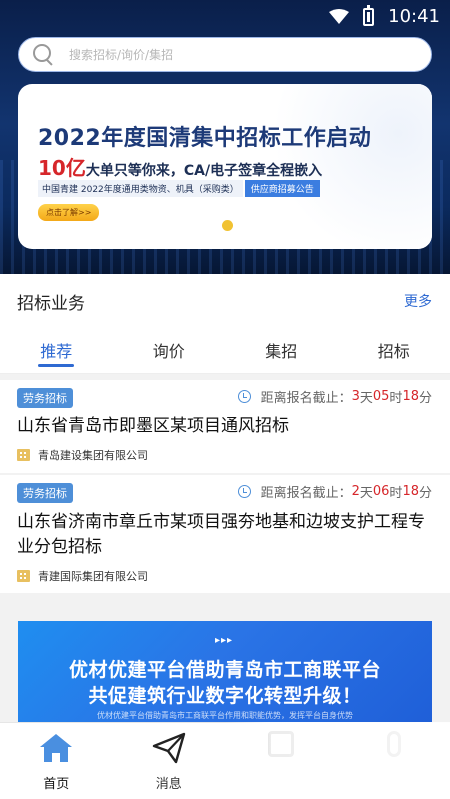 The image size is (450, 799). I want to click on paper-plane-icon, so click(168, 748).